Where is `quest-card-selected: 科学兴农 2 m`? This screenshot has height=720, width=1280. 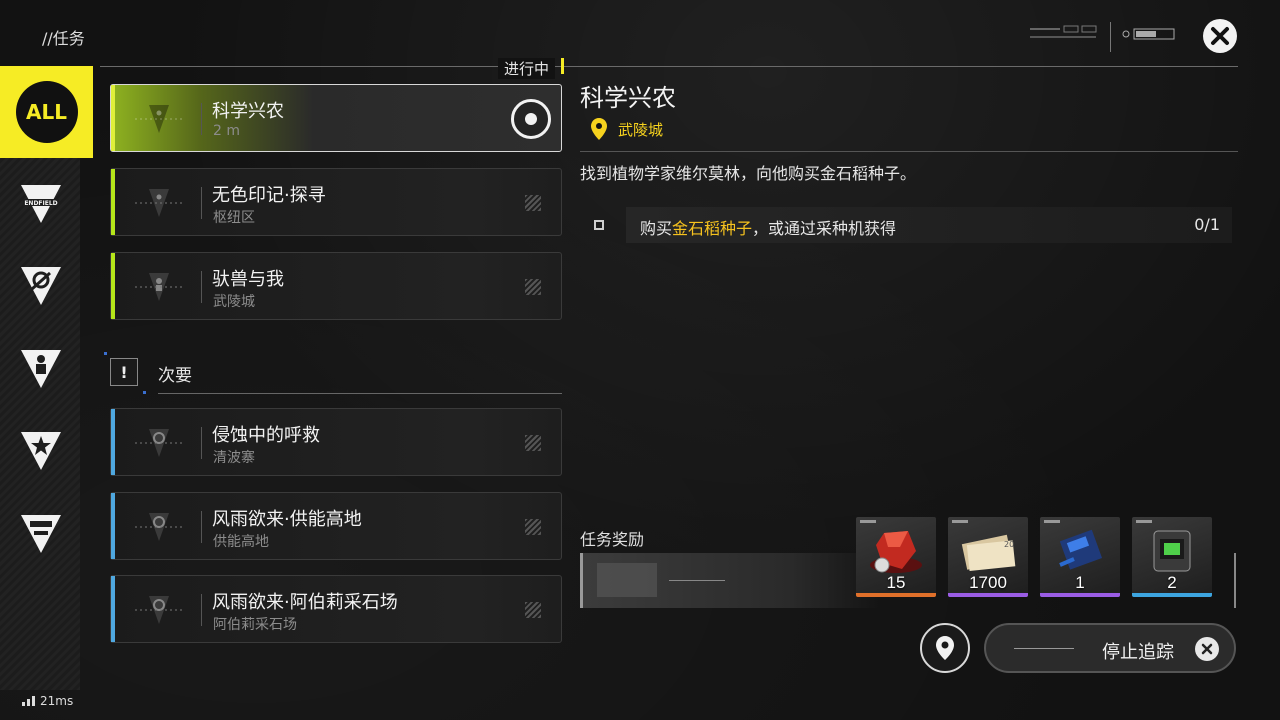 quest-card-selected: 科学兴农 2 m is located at coordinates (336, 118).